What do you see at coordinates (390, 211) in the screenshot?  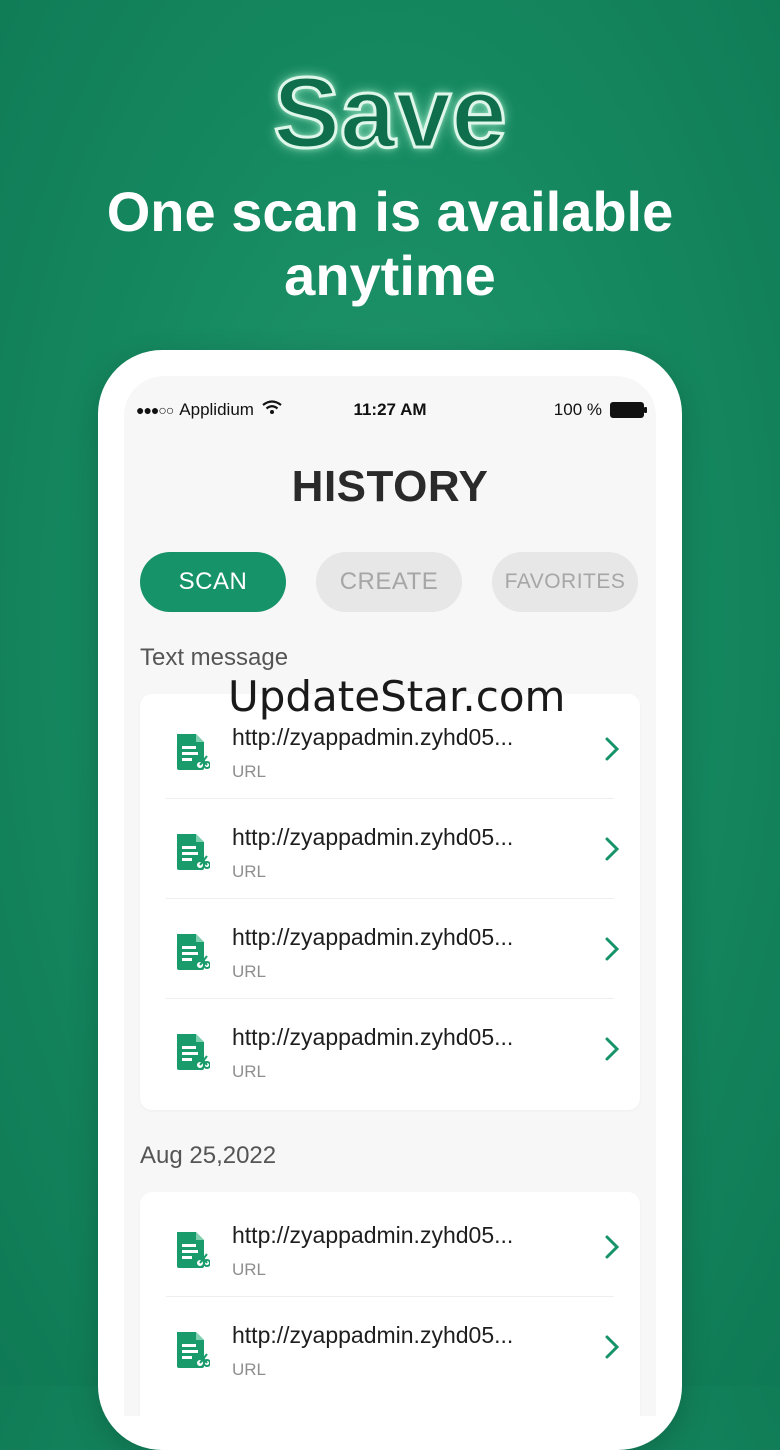 I see `promo-subtitle-line1: One scan is available` at bounding box center [390, 211].